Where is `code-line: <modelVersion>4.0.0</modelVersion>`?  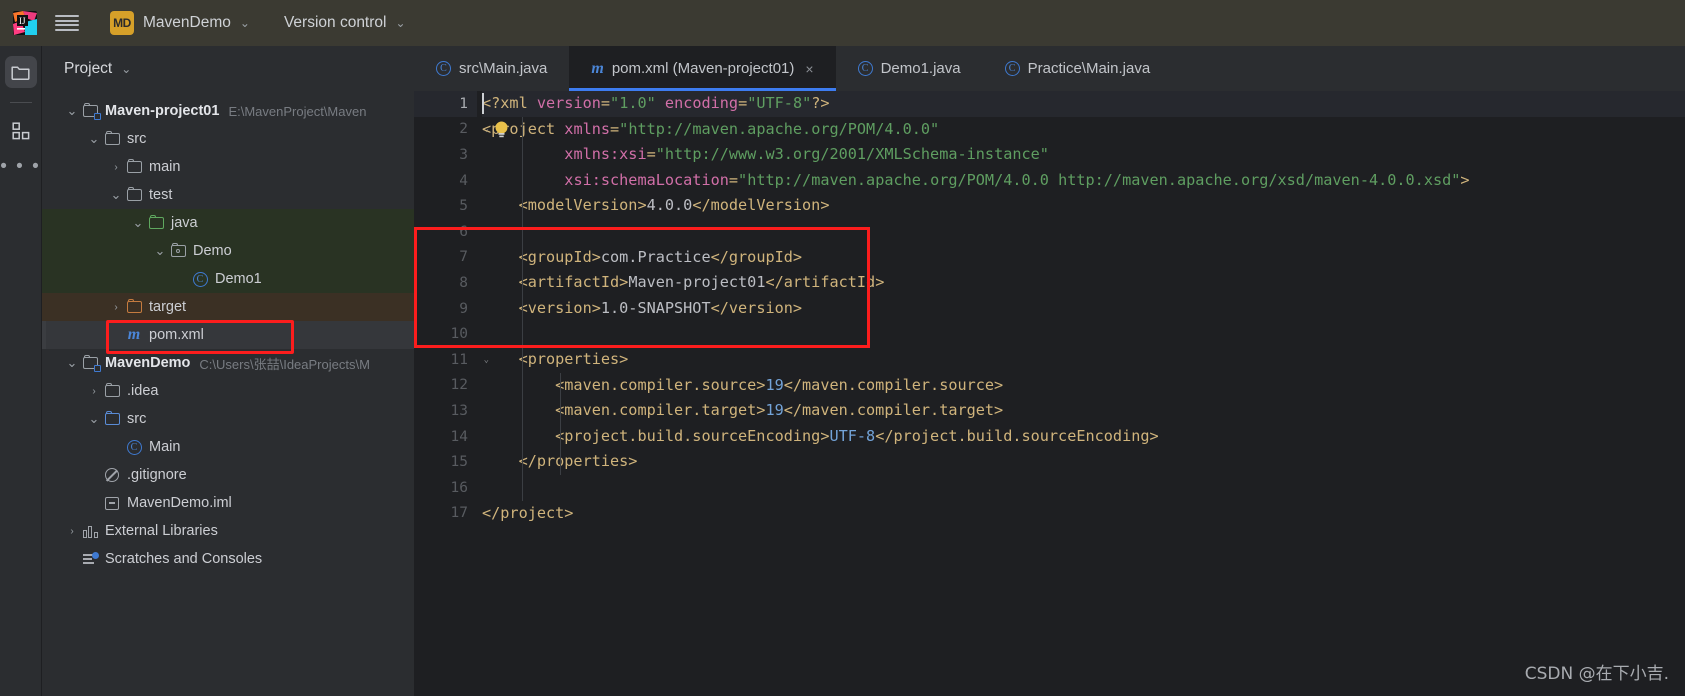
code-line: <modelVersion>4.0.0</modelVersion> is located at coordinates (1083, 206).